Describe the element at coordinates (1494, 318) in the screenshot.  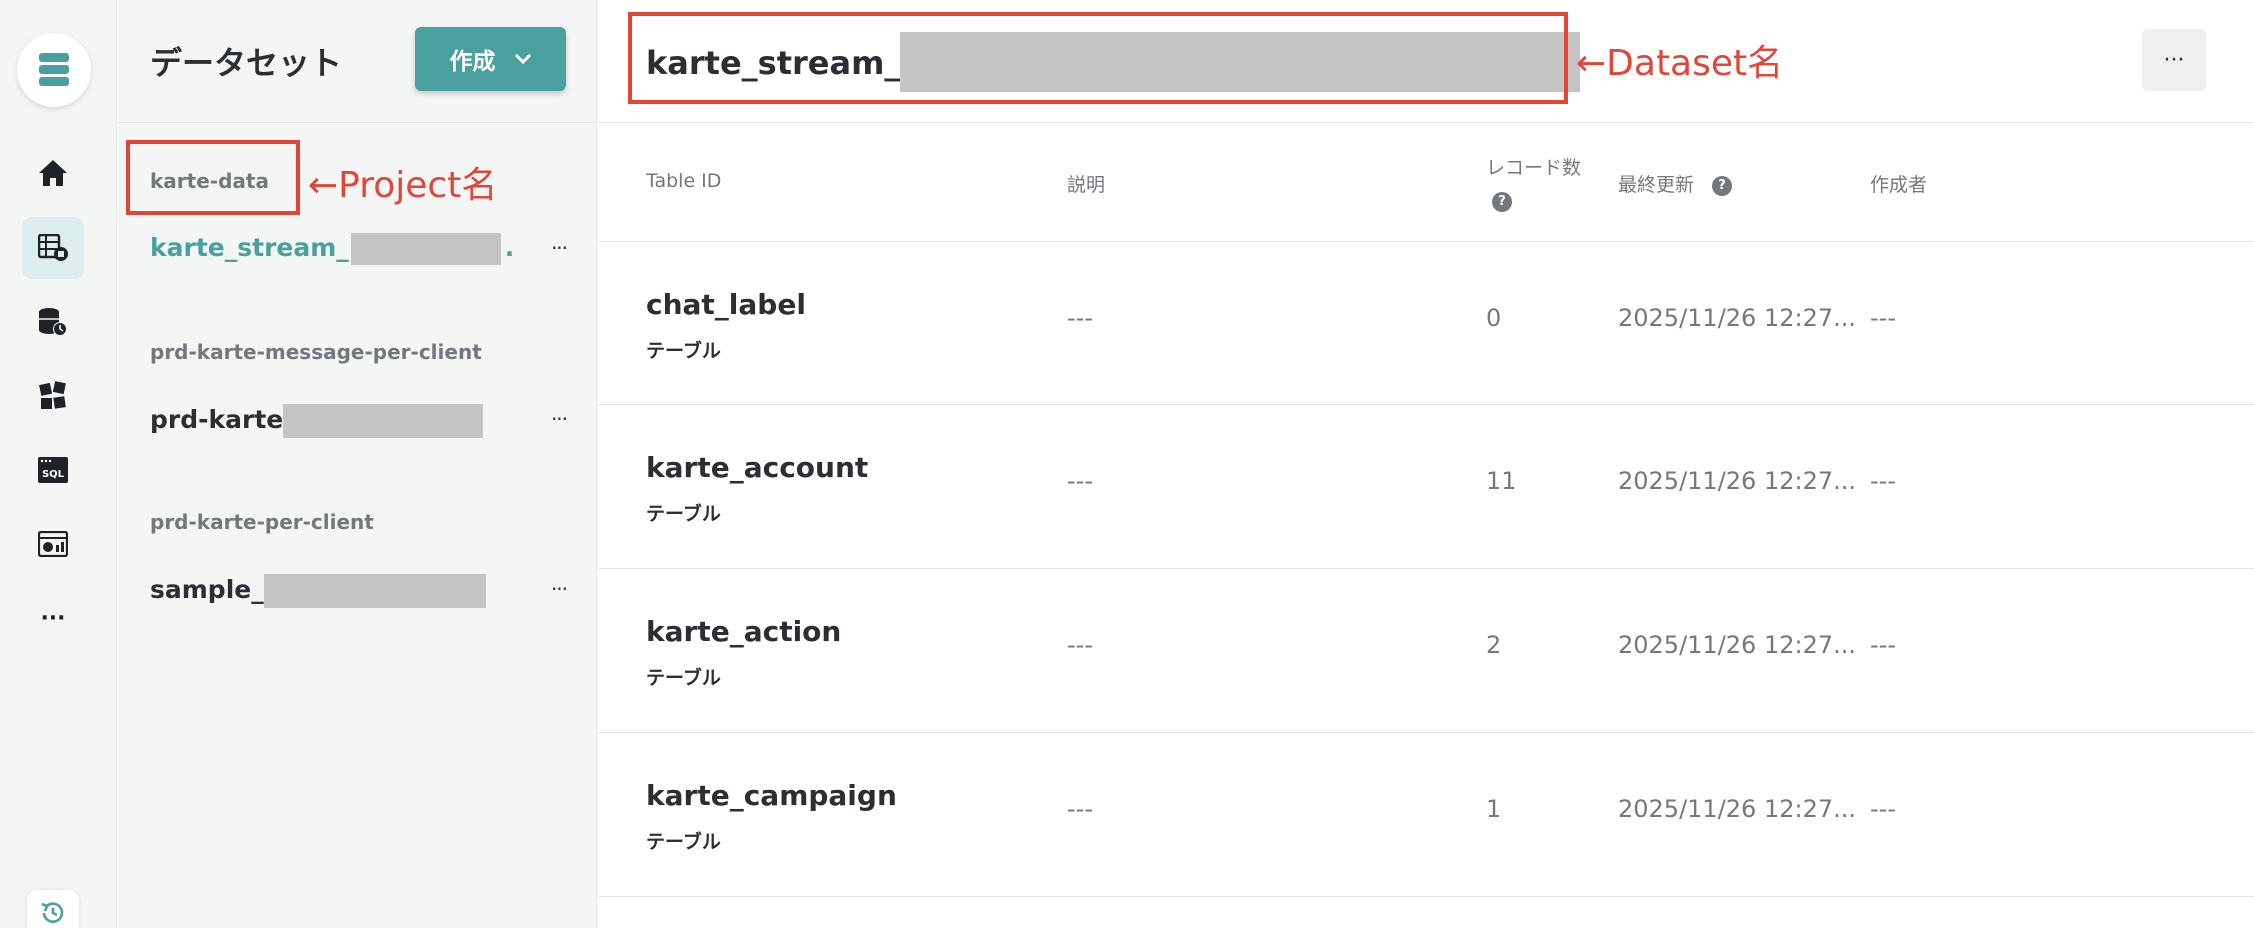
I see `table-records: 0` at that location.